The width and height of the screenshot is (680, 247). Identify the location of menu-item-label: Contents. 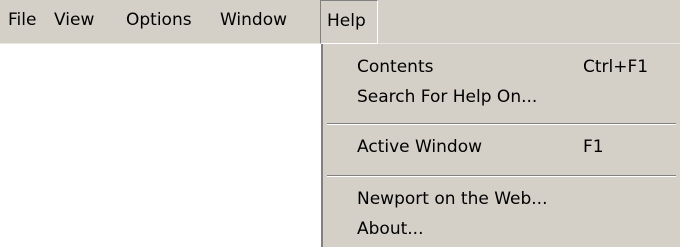
(395, 67).